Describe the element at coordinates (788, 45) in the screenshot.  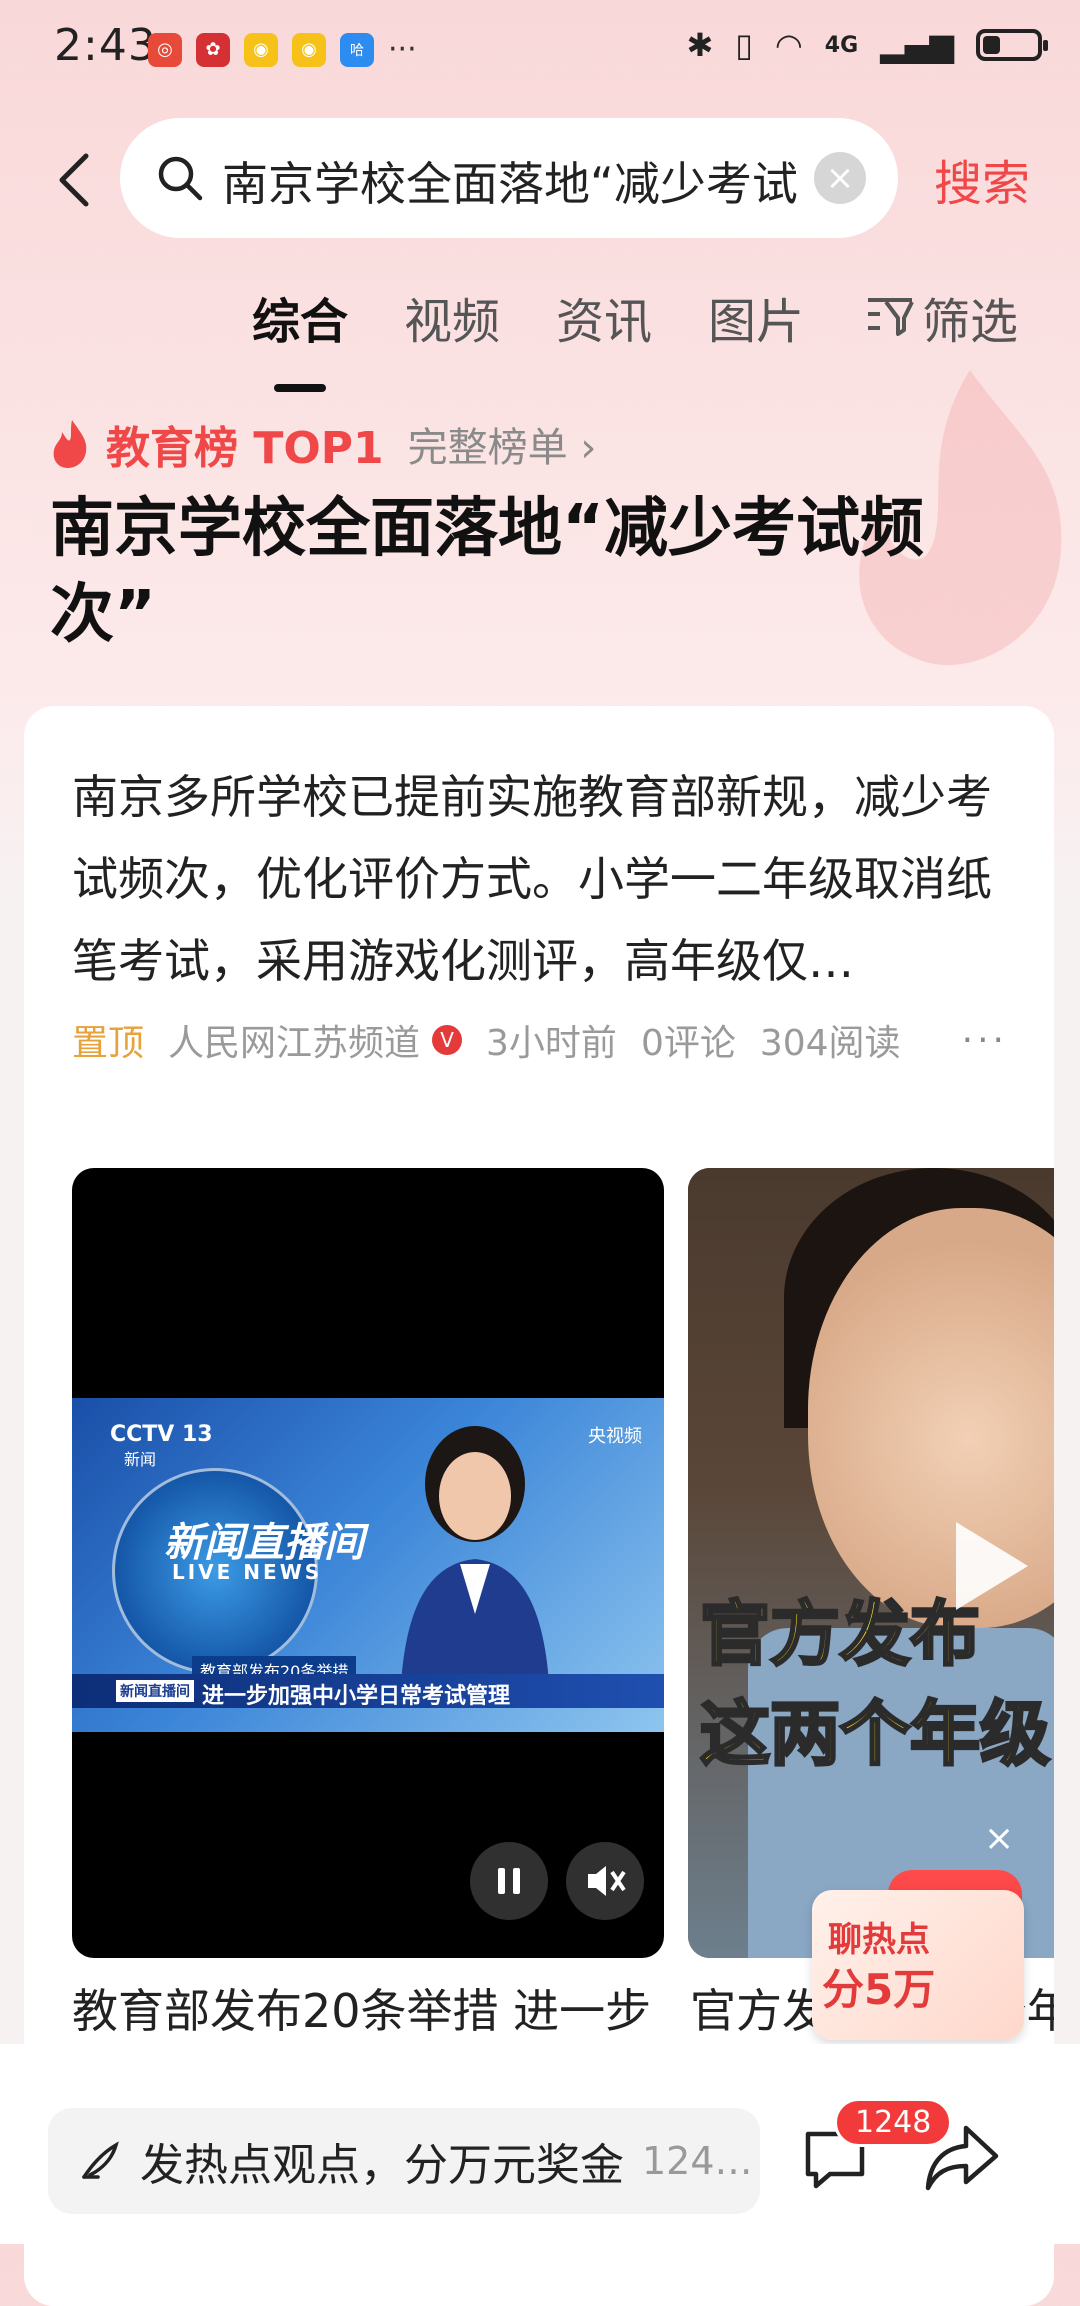
I see `wifi-icon: ◠` at that location.